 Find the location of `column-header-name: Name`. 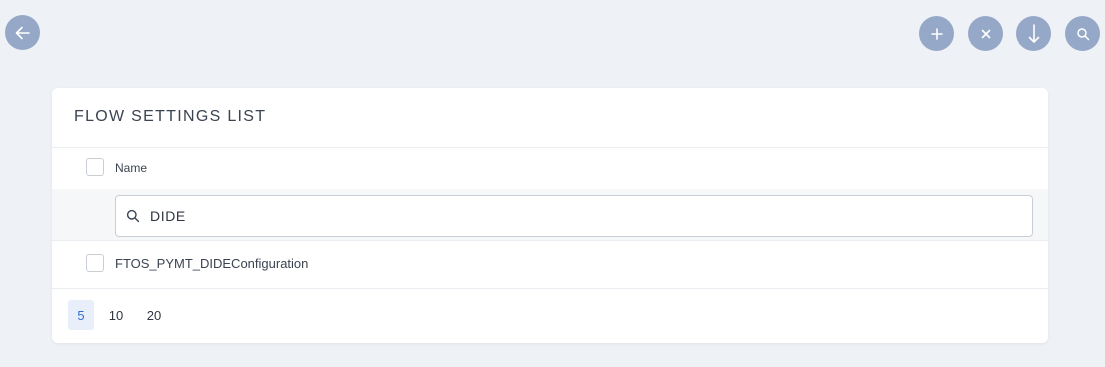

column-header-name: Name is located at coordinates (131, 168).